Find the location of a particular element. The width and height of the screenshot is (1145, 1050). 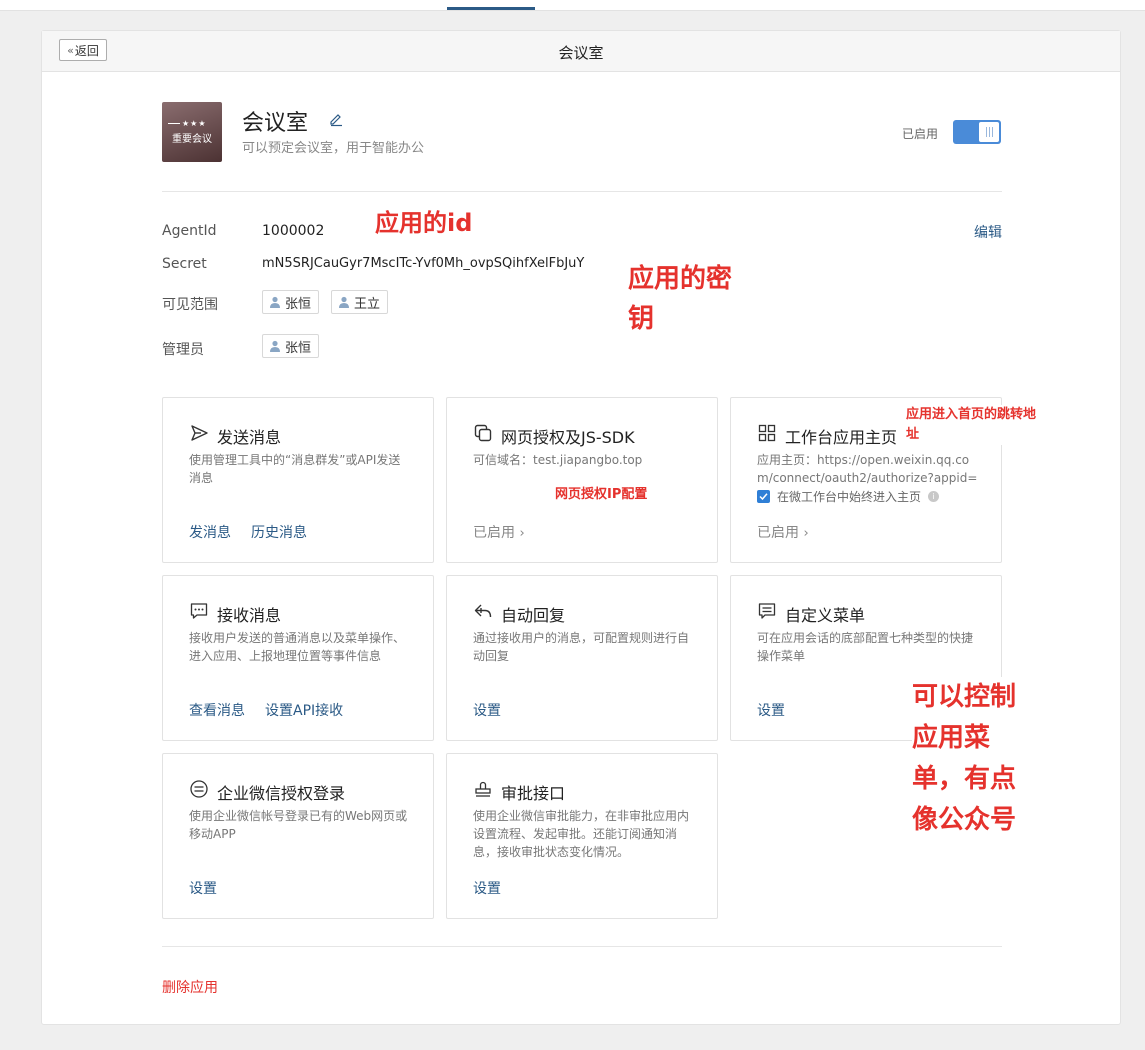

card-title: 自动回复 is located at coordinates (533, 615).